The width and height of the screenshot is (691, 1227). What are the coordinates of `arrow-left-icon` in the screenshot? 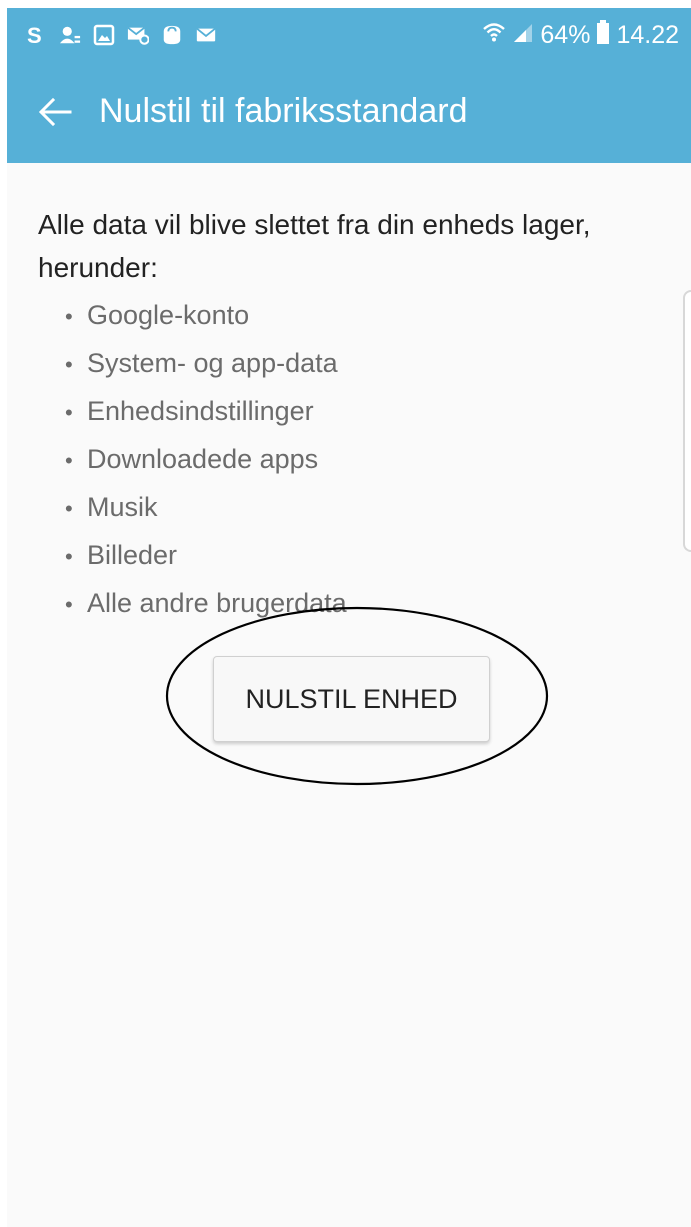 It's located at (55, 112).